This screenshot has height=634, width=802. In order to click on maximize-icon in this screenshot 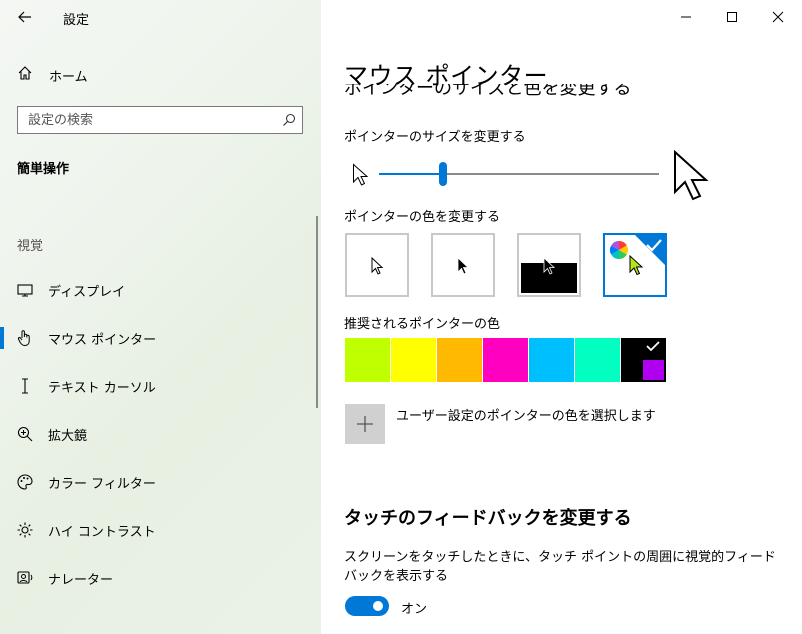, I will do `click(732, 17)`.